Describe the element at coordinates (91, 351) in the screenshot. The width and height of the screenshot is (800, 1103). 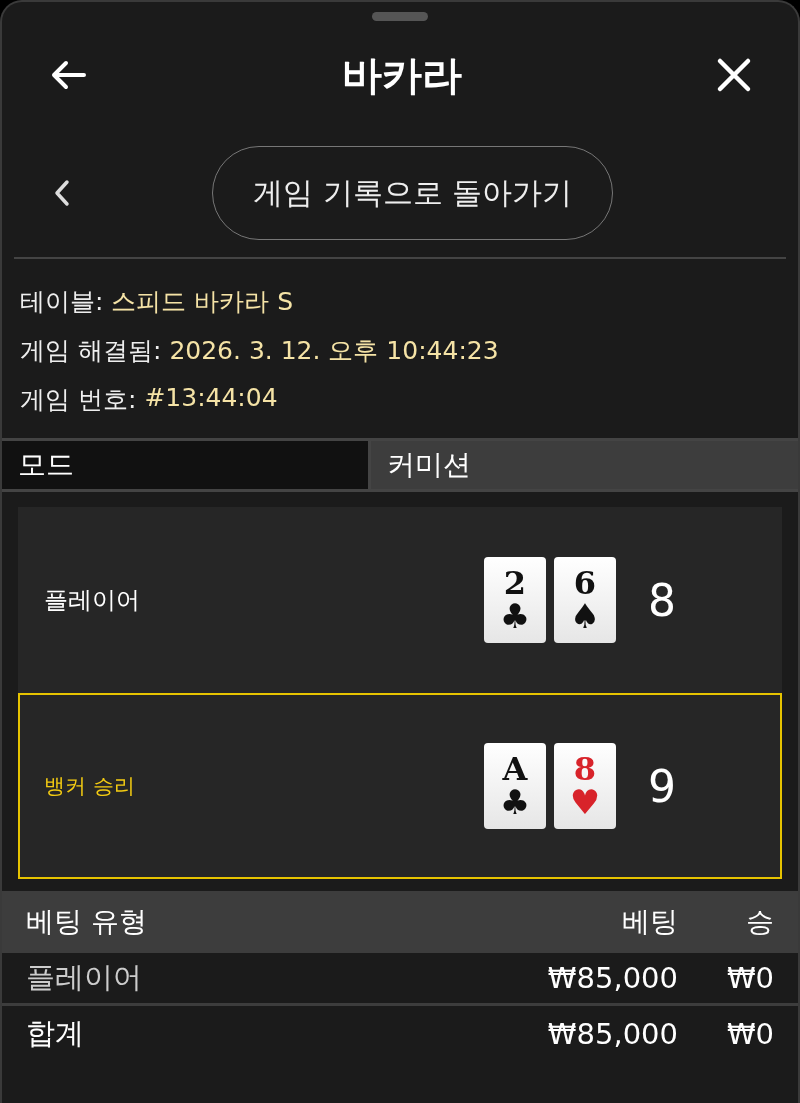
I see `info-label: 게임 해결됨:` at that location.